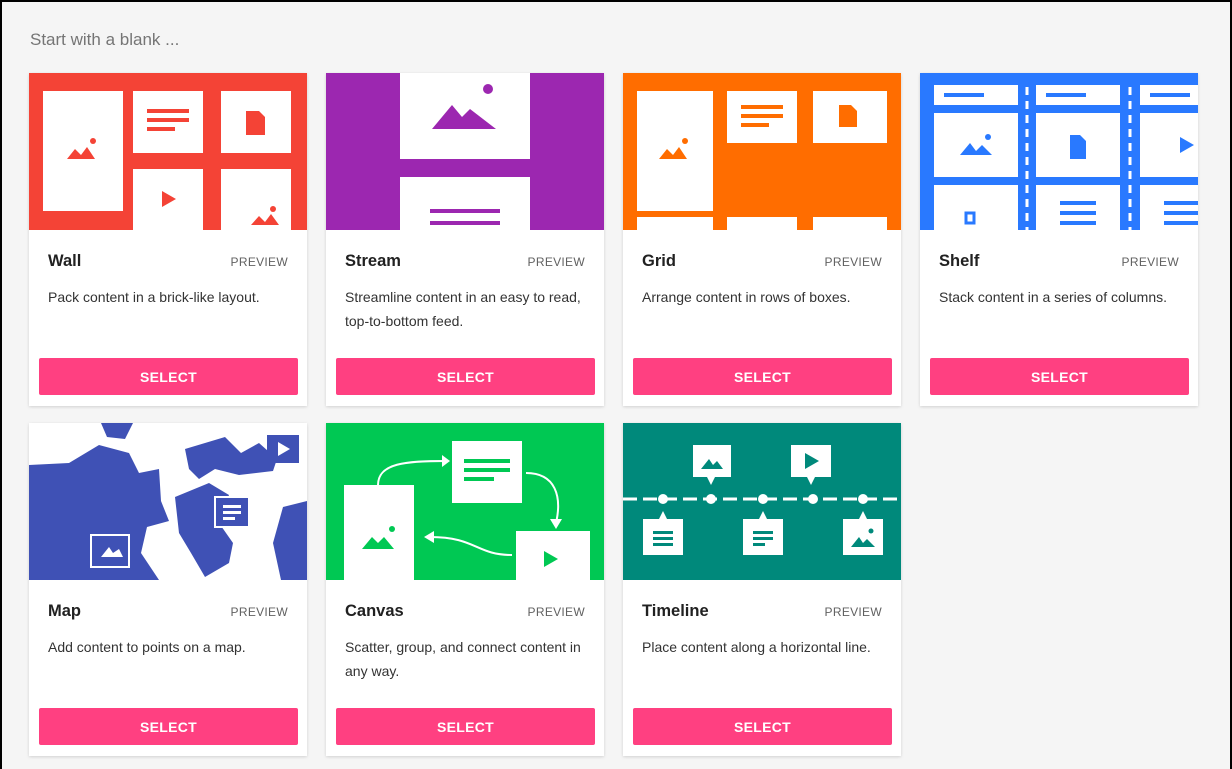 The height and width of the screenshot is (769, 1232). Describe the element at coordinates (1059, 151) in the screenshot. I see `shelf-illustration-icon` at that location.